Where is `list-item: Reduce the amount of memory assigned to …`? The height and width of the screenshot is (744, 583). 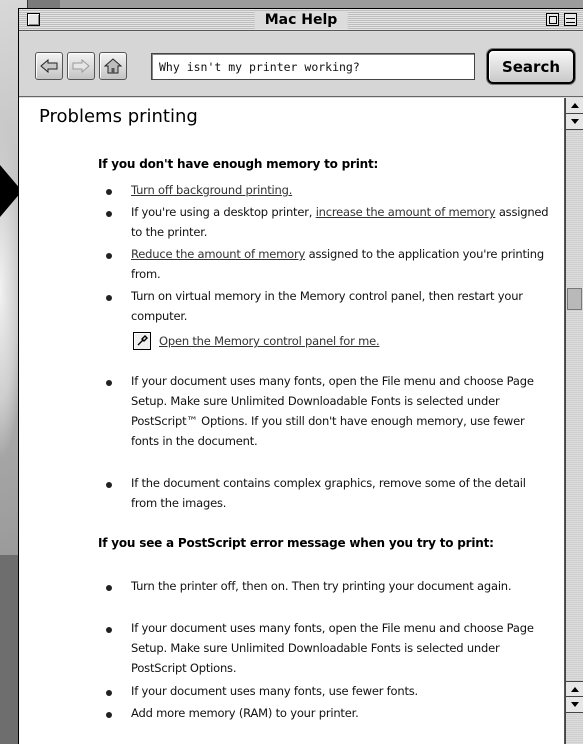
list-item: Reduce the amount of memory assigned to … is located at coordinates (341, 264).